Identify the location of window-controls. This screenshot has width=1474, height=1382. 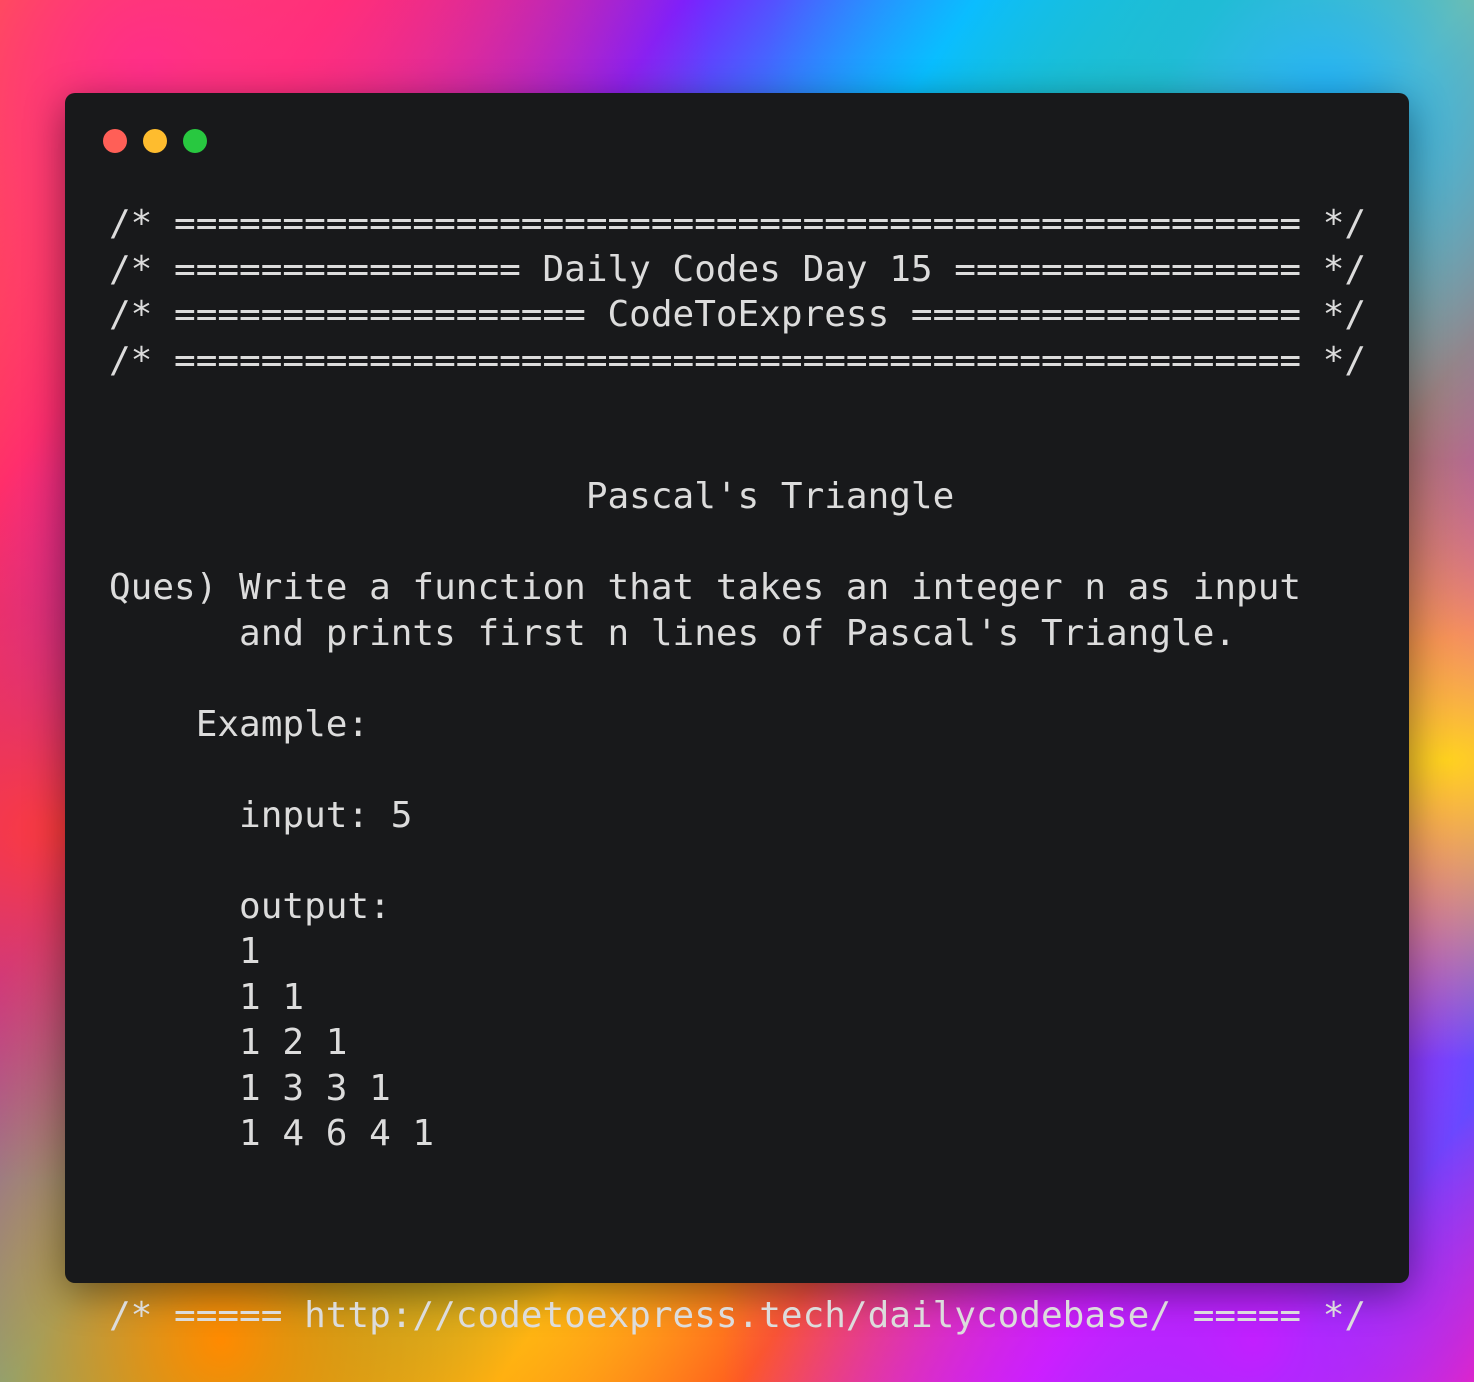
(155, 141).